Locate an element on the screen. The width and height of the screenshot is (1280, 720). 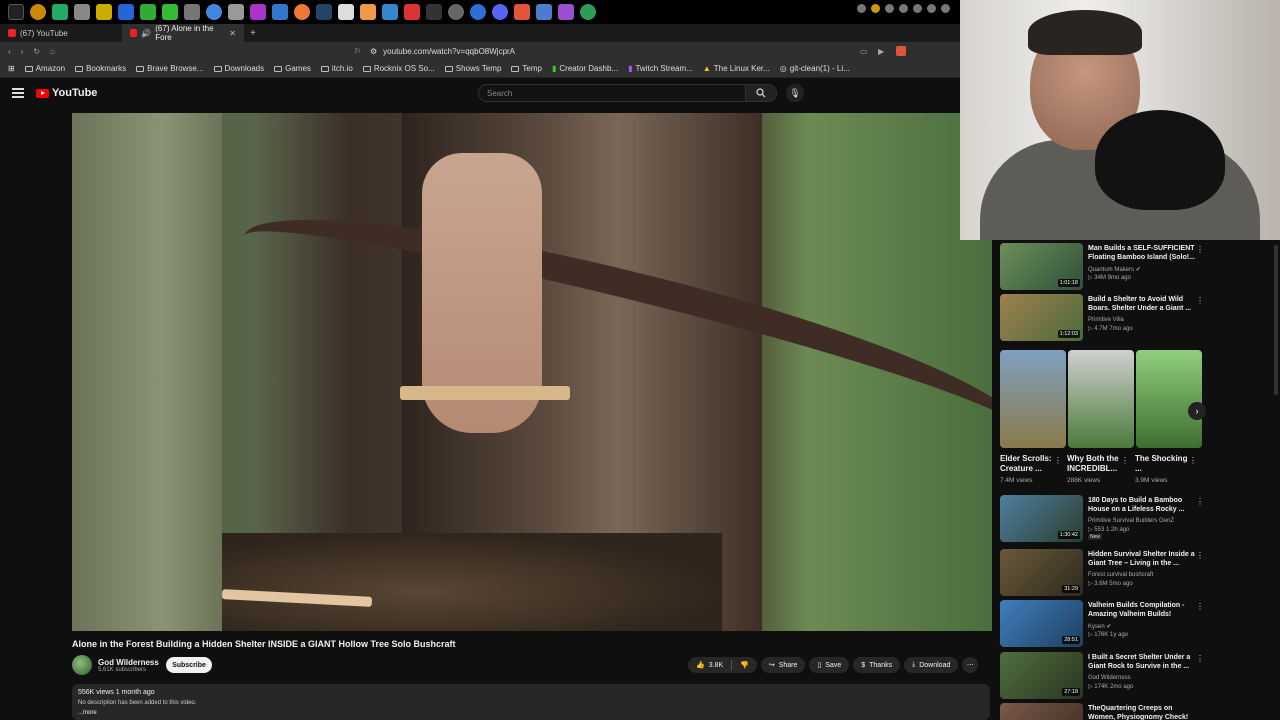
voice-search-button: 🎙 is located at coordinates (795, 93).